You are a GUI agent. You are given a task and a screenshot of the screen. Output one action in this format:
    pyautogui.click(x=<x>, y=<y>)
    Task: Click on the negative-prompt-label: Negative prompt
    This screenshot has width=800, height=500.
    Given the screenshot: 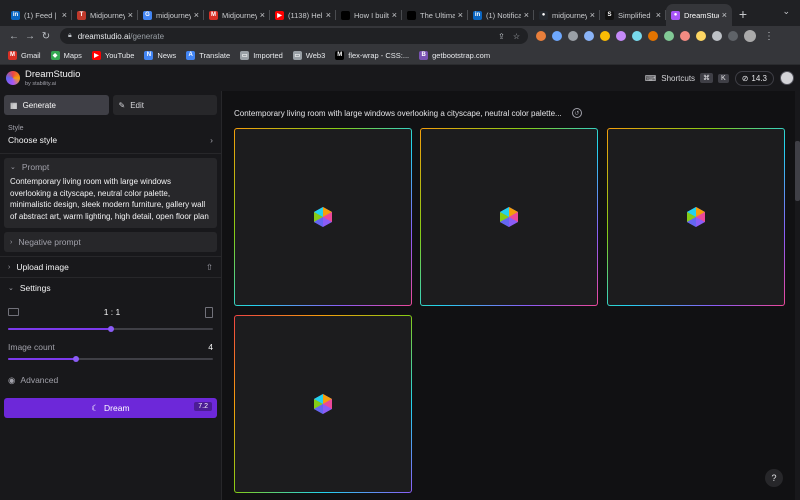 What is the action you would take?
    pyautogui.click(x=49, y=242)
    